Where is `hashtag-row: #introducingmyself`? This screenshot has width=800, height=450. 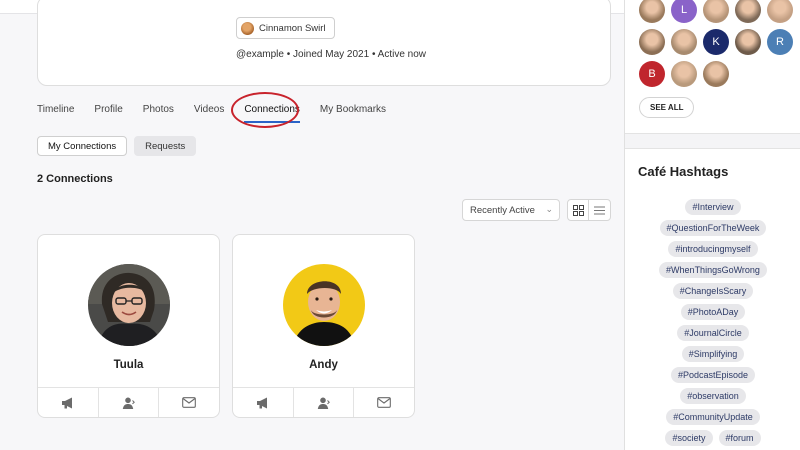
hashtag-row: #introducingmyself is located at coordinates (713, 249).